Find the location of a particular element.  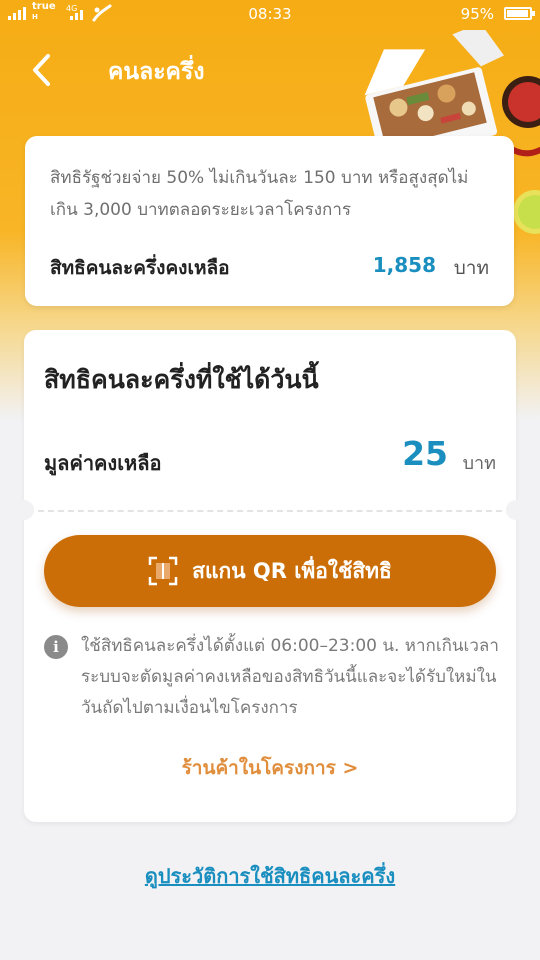

today-remaining-unit: บาท is located at coordinates (479, 463).